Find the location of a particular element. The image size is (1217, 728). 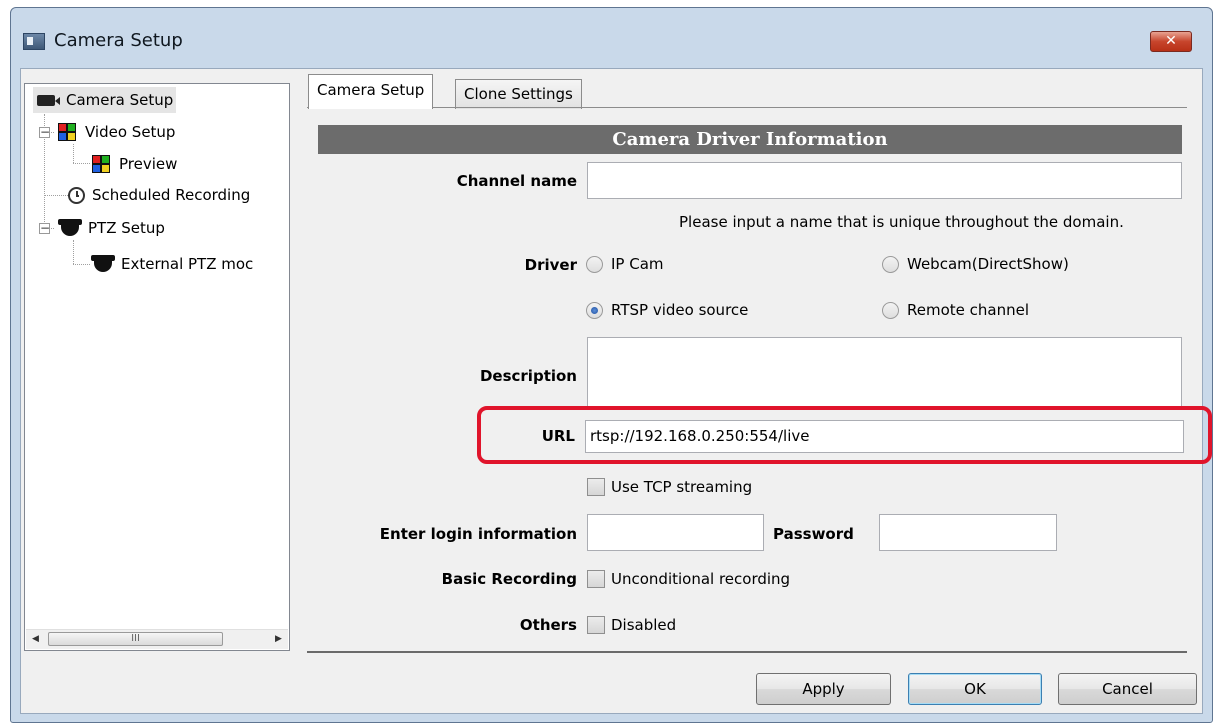

tree-item-preview: Preview is located at coordinates (134, 164).